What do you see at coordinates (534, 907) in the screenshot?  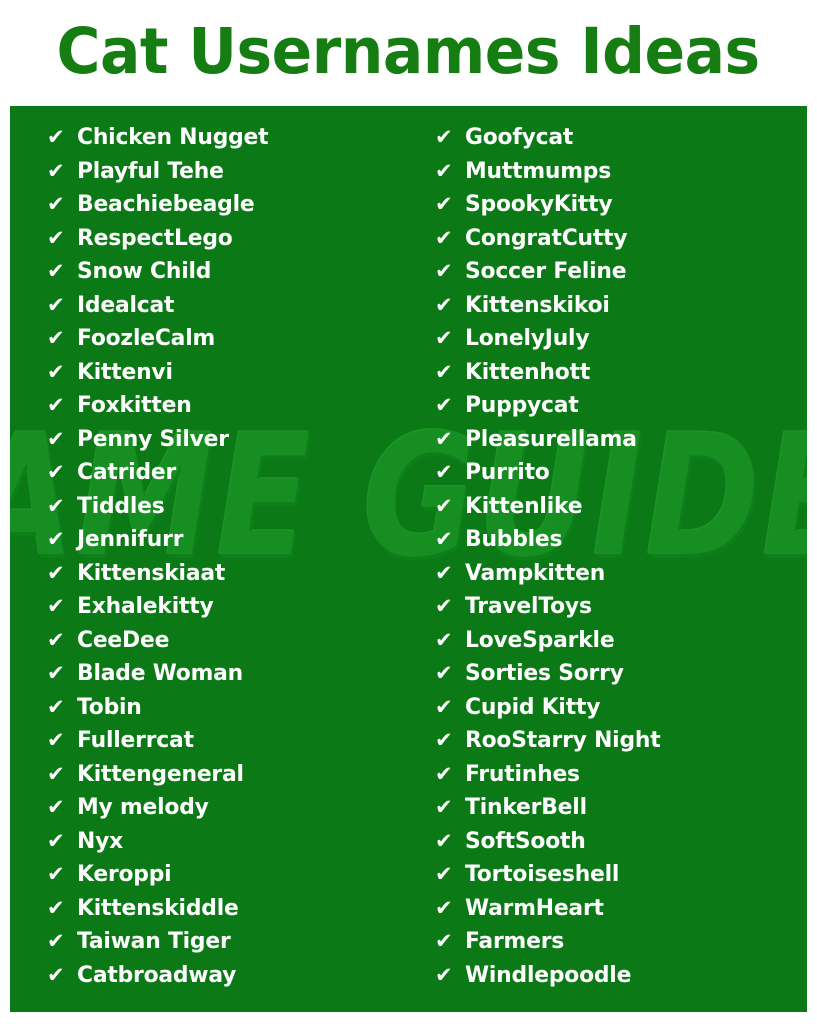 I see `list-item-label: WarmHeart` at bounding box center [534, 907].